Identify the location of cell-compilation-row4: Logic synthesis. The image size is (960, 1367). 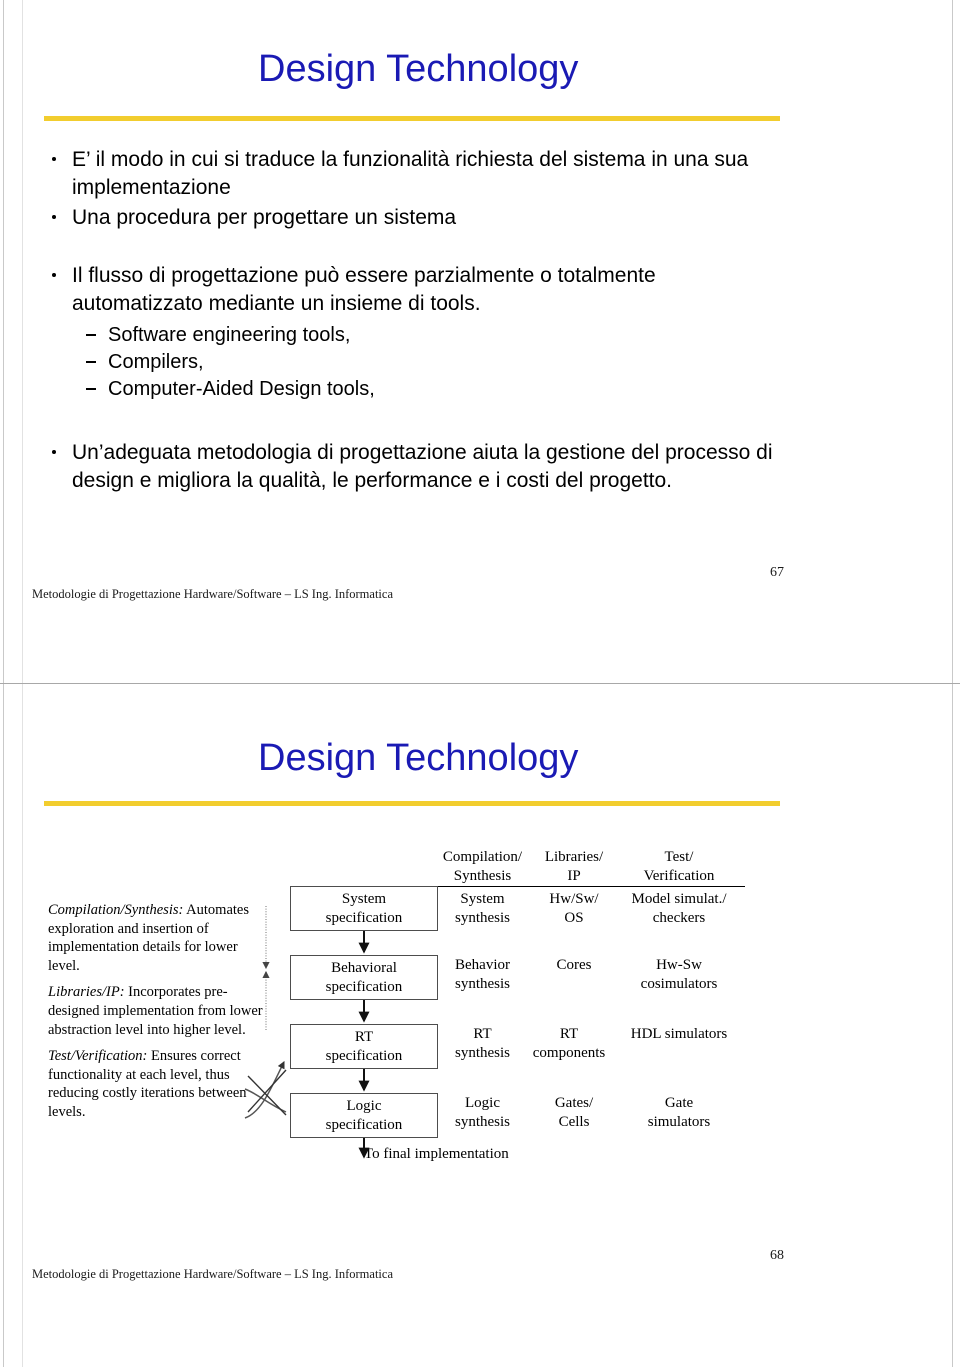
(482, 1113).